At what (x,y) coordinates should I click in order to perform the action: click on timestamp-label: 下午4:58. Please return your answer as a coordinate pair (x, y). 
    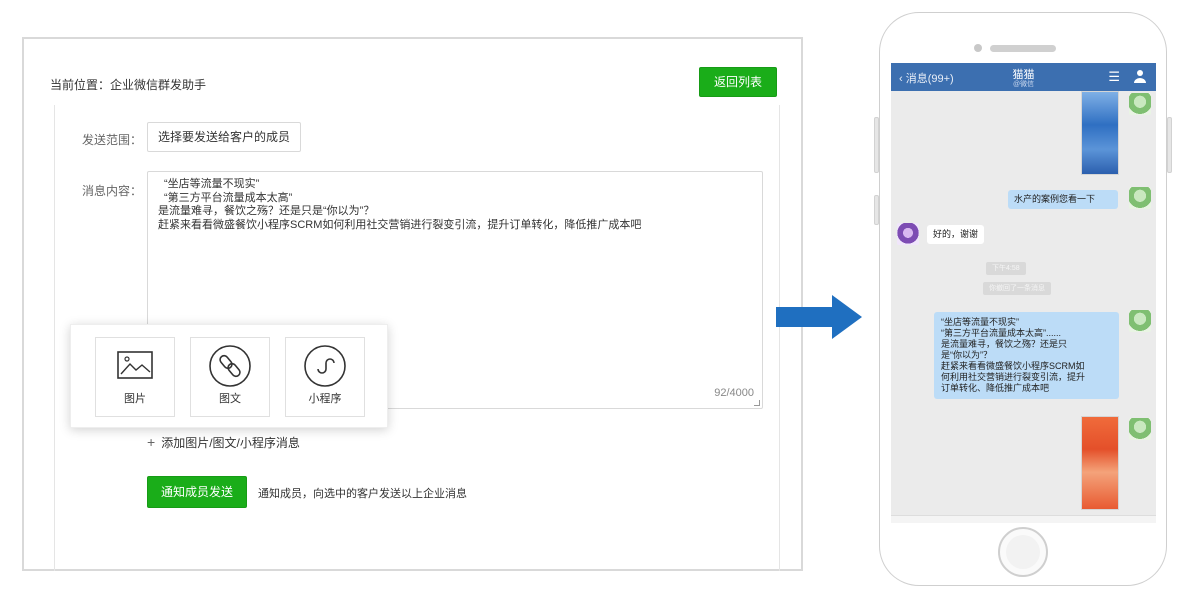
    Looking at the image, I should click on (1006, 268).